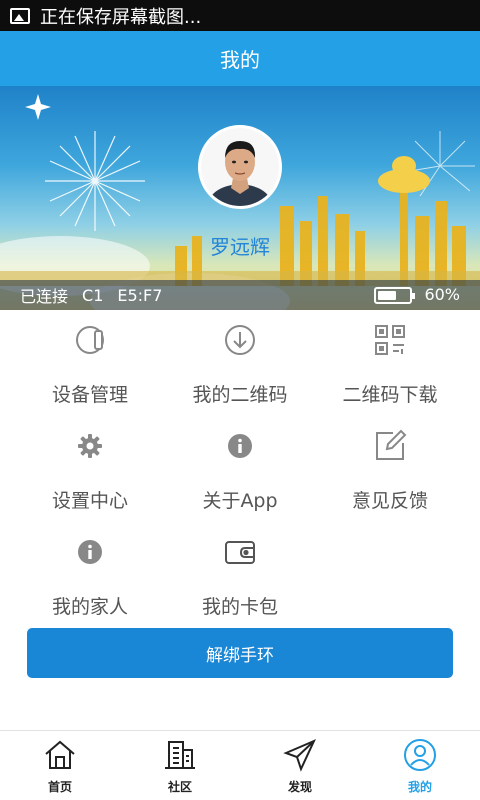 The width and height of the screenshot is (480, 800). I want to click on menu-item-label: 二维码下载, so click(390, 395).